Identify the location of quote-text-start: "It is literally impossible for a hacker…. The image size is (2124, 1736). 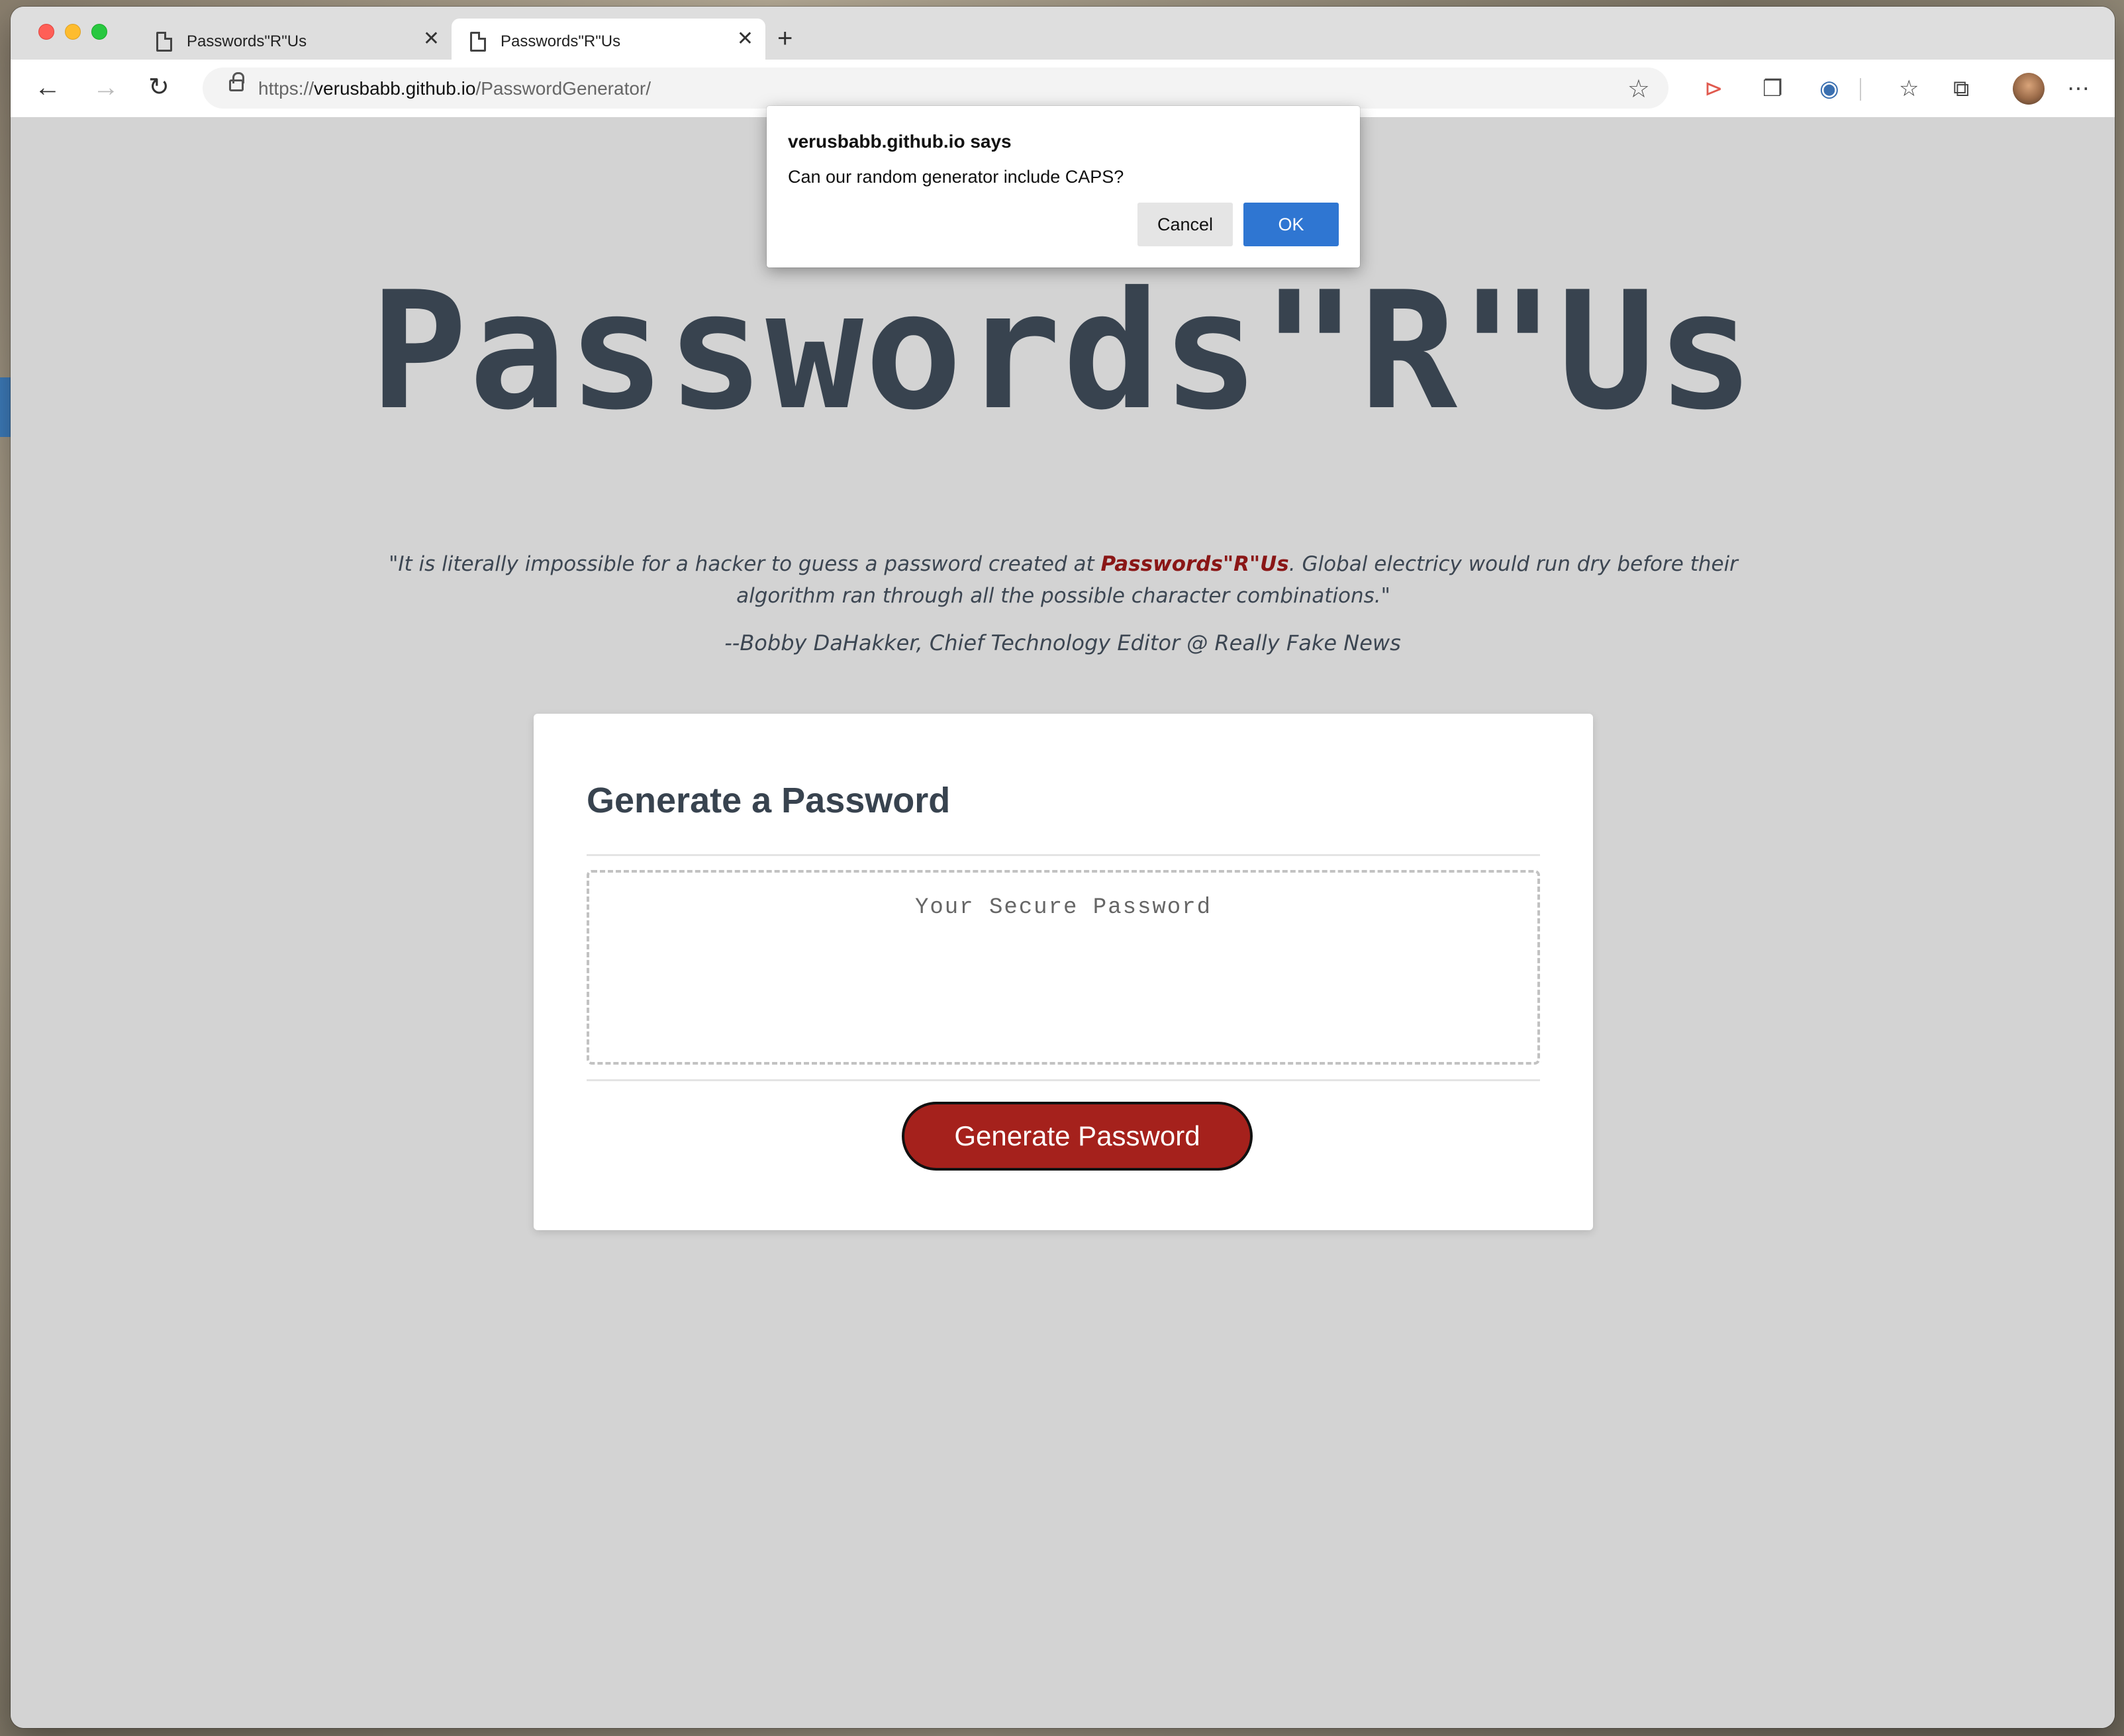
(745, 564).